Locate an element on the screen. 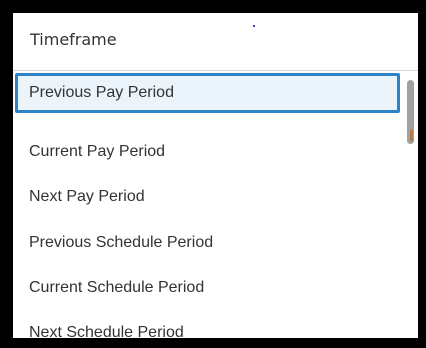  option-label: Previous Pay Period is located at coordinates (101, 92).